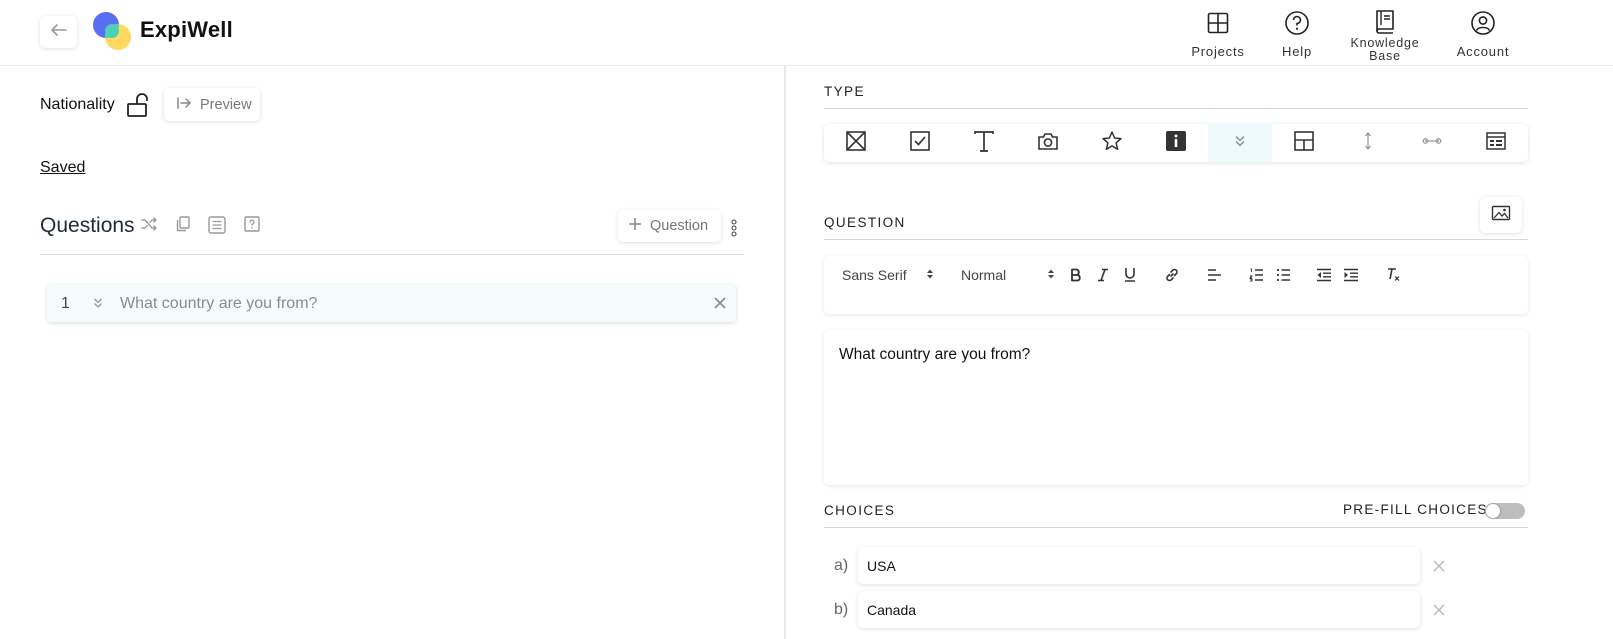 This screenshot has width=1613, height=639. What do you see at coordinates (1385, 43) in the screenshot?
I see `nav-knowledge-label-line1: Knowledge` at bounding box center [1385, 43].